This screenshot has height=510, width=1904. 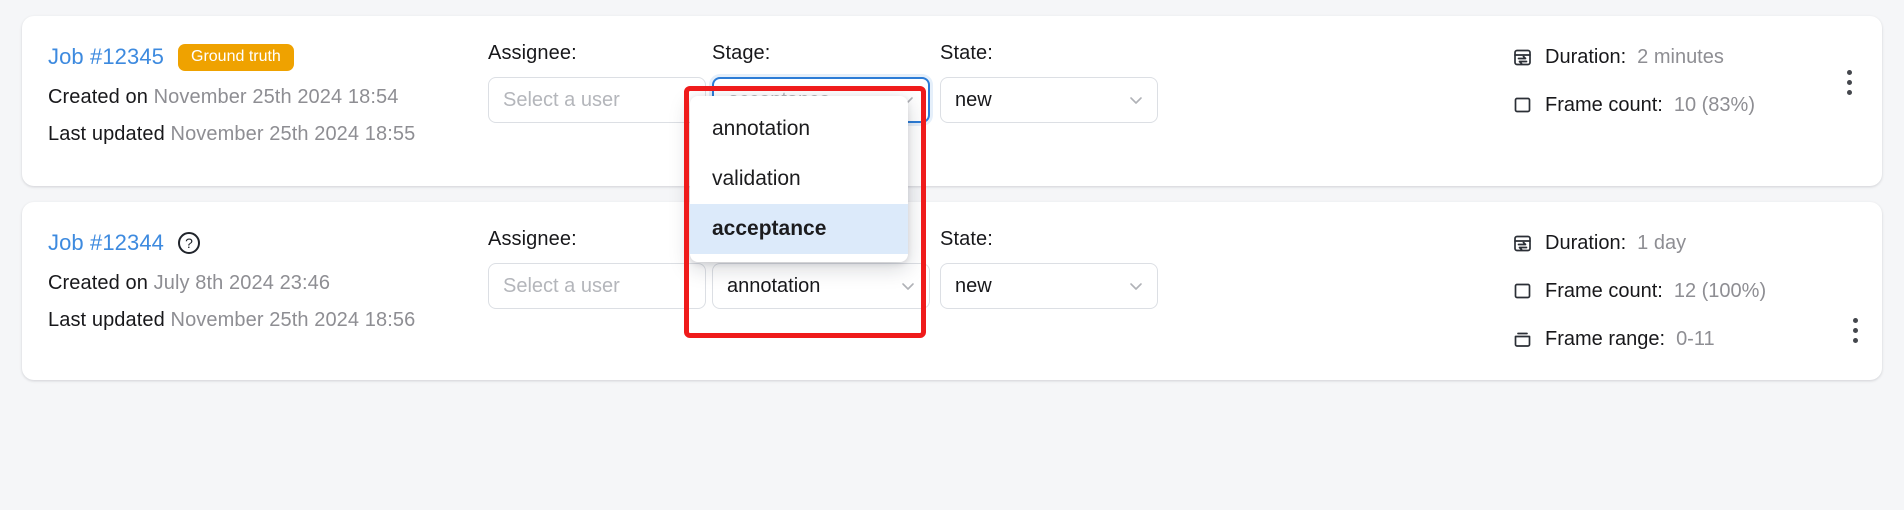 I want to click on duration-row: Duration: 1 day, so click(x=1662, y=243).